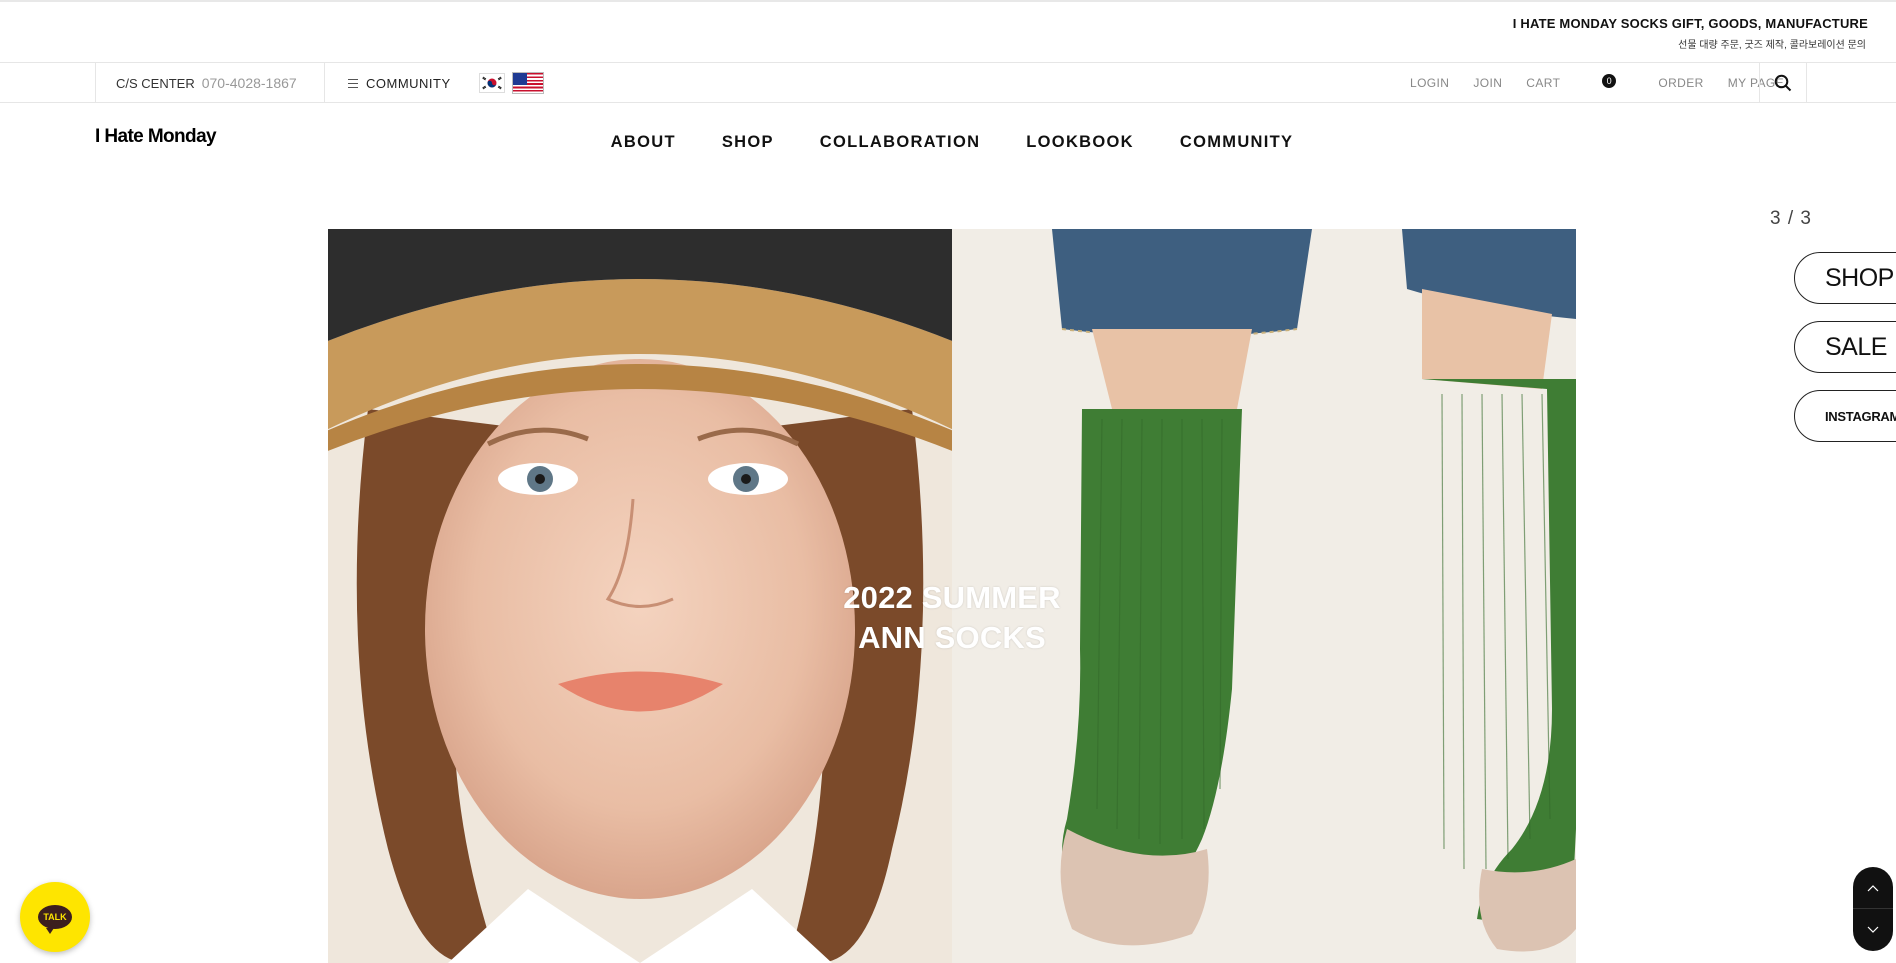 The image size is (1896, 963). What do you see at coordinates (1859, 277) in the screenshot?
I see `side-shop-label: SHOP` at bounding box center [1859, 277].